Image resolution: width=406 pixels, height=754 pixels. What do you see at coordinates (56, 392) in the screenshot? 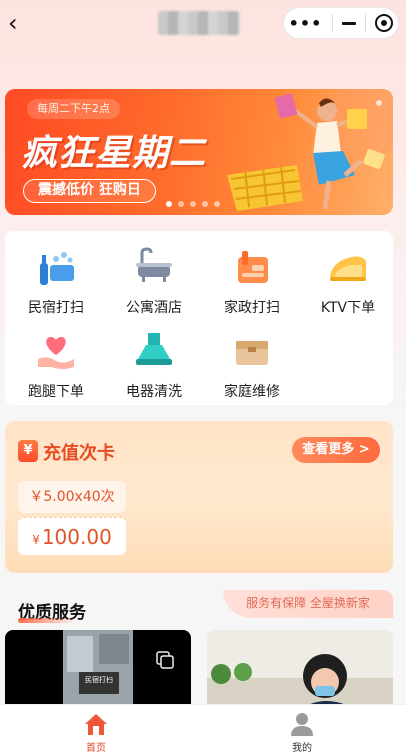
I see `service-label: 跑腿下单` at bounding box center [56, 392].